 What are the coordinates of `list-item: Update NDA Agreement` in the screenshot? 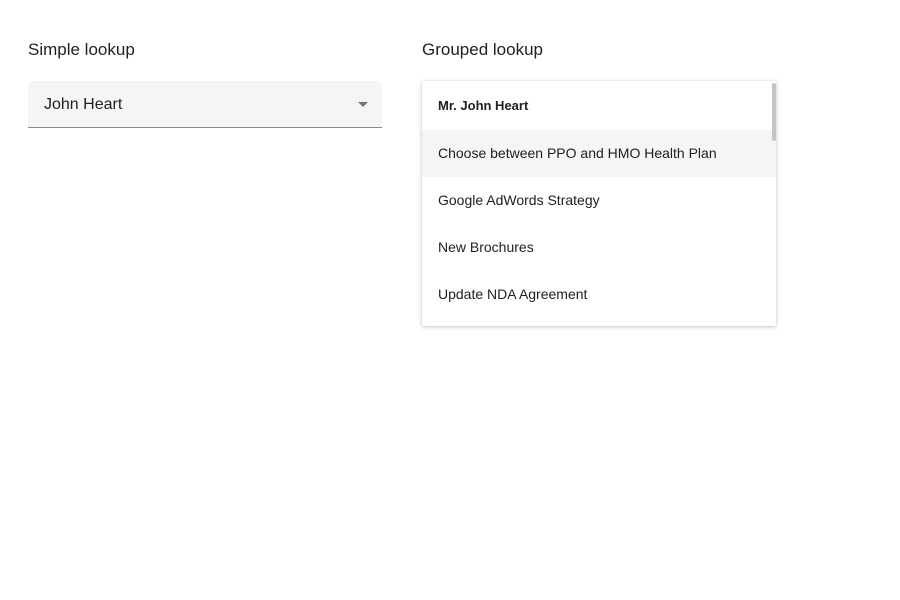 It's located at (599, 294).